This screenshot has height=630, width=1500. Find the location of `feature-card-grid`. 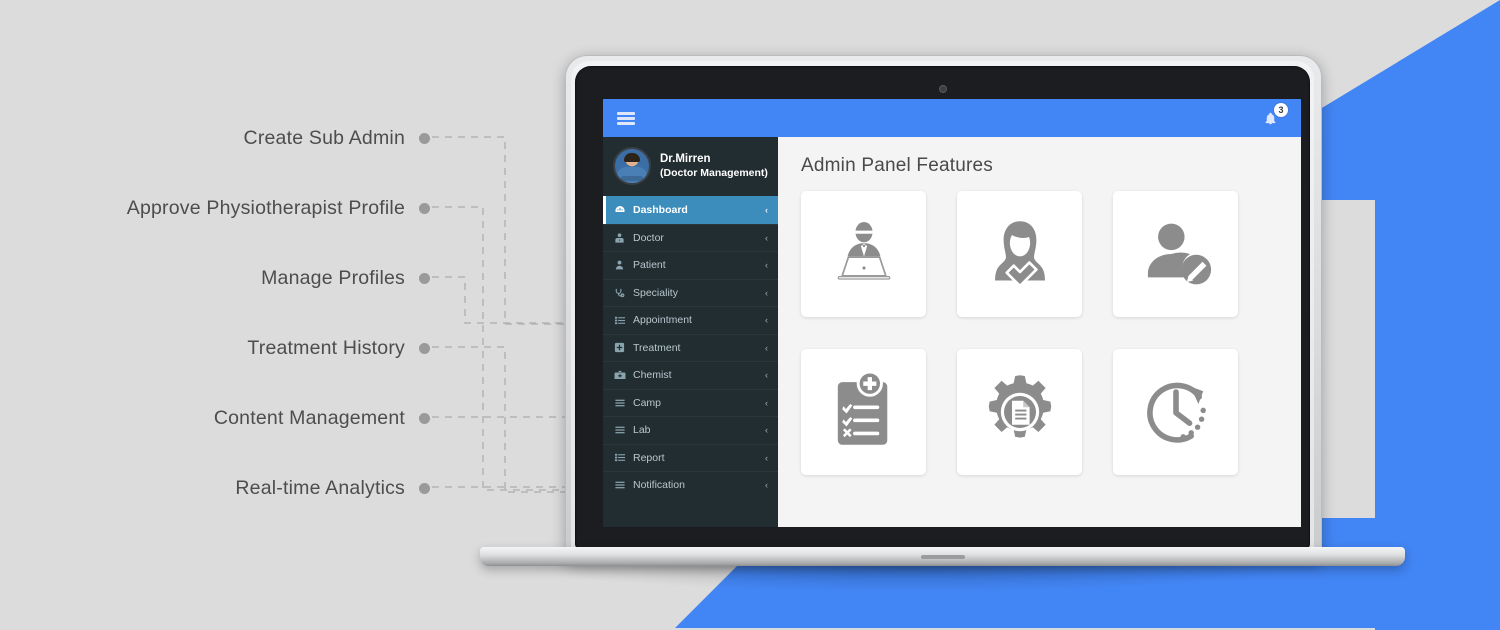

feature-card-grid is located at coordinates (1041, 333).